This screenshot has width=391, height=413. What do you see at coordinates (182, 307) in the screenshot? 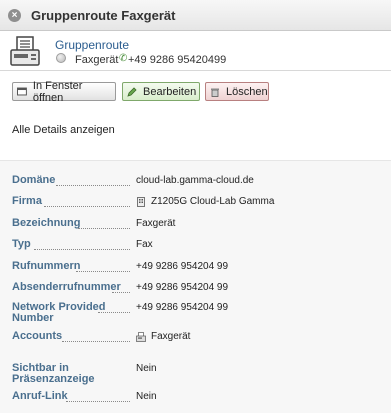
I see `network-number-value: +49 9286 954204 99` at bounding box center [182, 307].